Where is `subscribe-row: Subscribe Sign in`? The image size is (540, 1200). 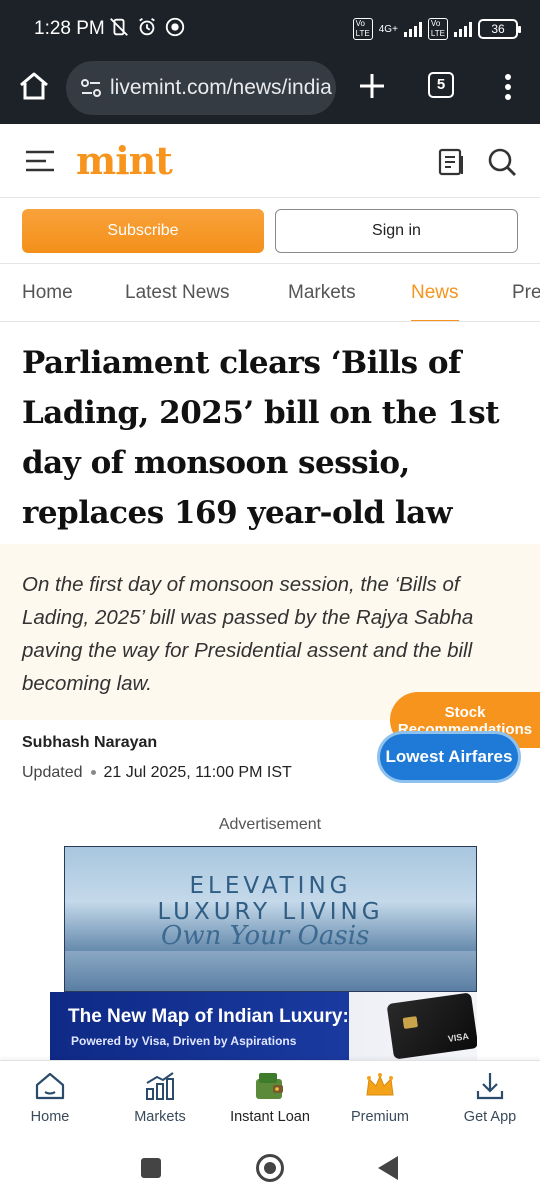 subscribe-row: Subscribe Sign in is located at coordinates (270, 231).